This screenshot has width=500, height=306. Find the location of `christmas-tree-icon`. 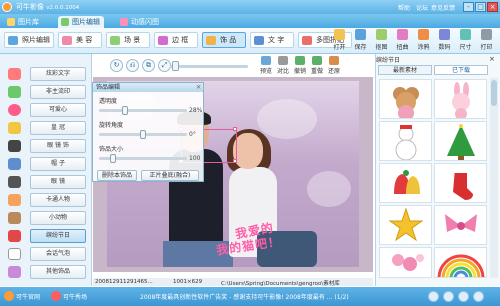

christmas-tree-icon is located at coordinates (461, 142).